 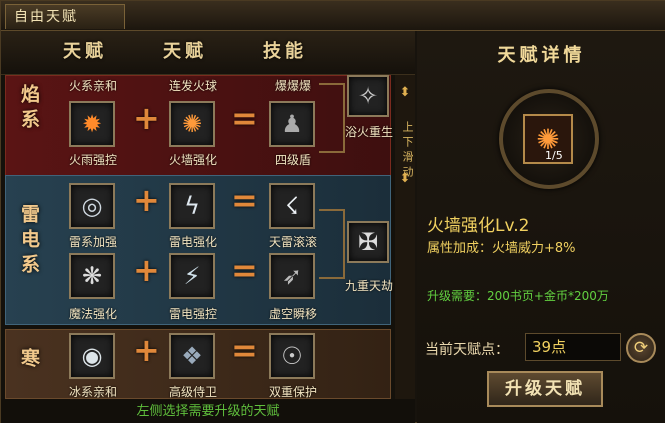 What do you see at coordinates (333, 16) in the screenshot?
I see `title-bar: 自由天赋` at bounding box center [333, 16].